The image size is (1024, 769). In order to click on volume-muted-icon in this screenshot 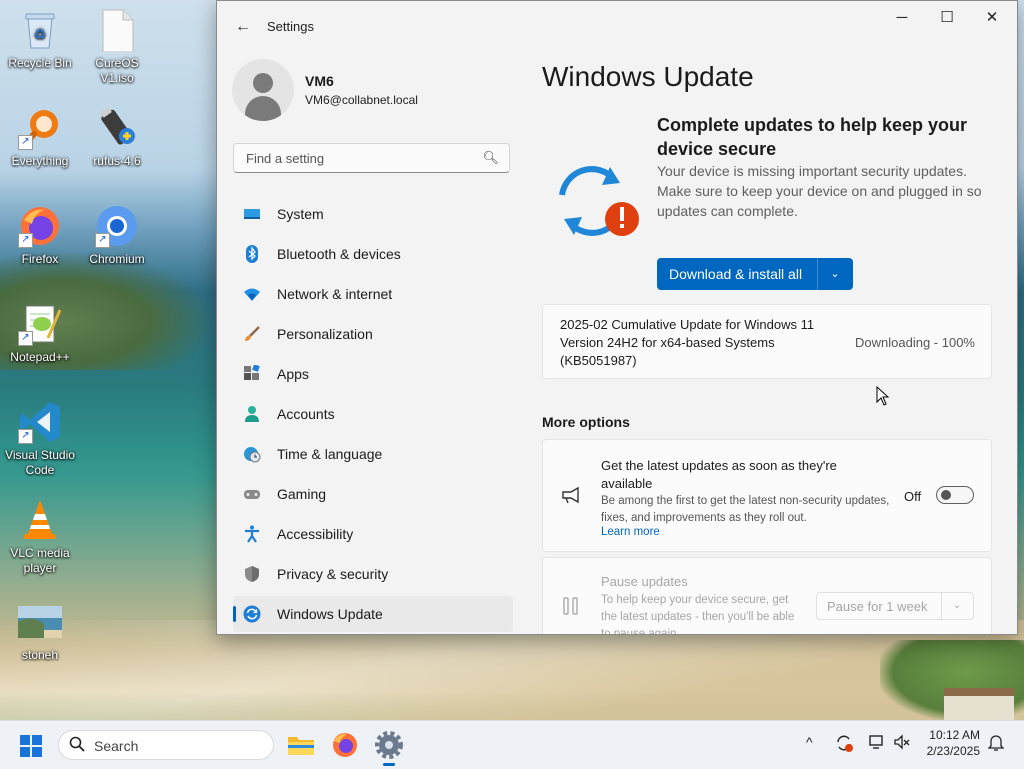, I will do `click(902, 743)`.